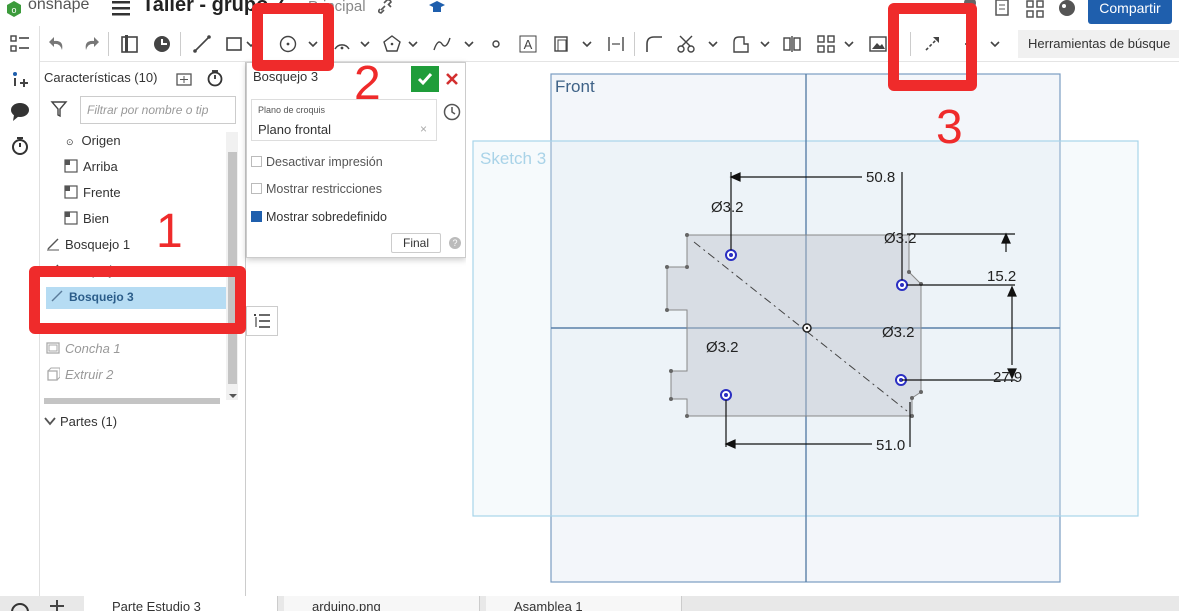 This screenshot has height=611, width=1179. Describe the element at coordinates (1035, 9) in the screenshot. I see `apps-grid-icon` at that location.